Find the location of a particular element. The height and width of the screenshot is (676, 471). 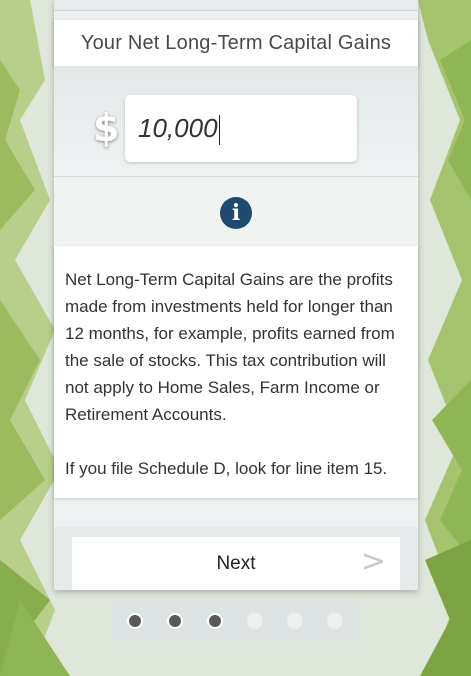

next-button-label: Next is located at coordinates (236, 563).